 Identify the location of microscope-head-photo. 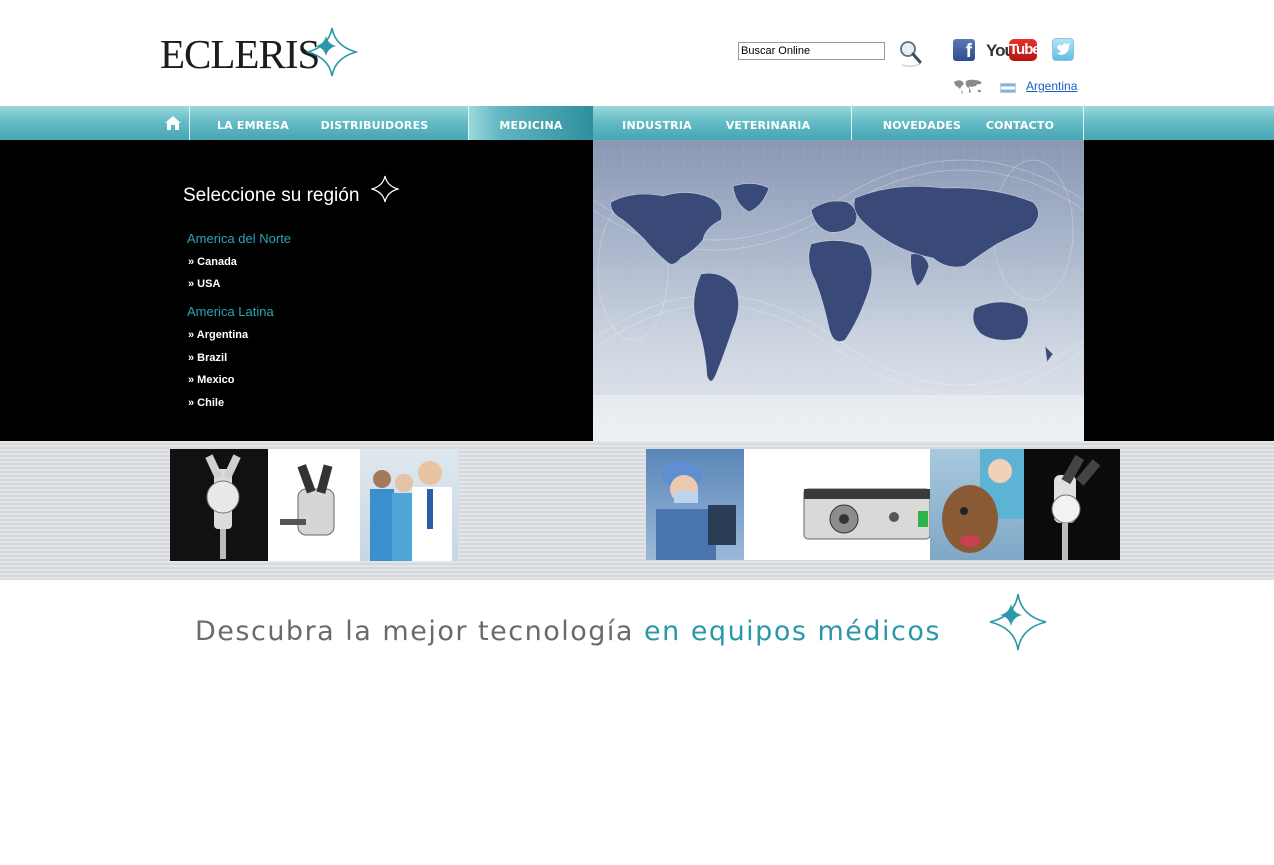
(314, 505).